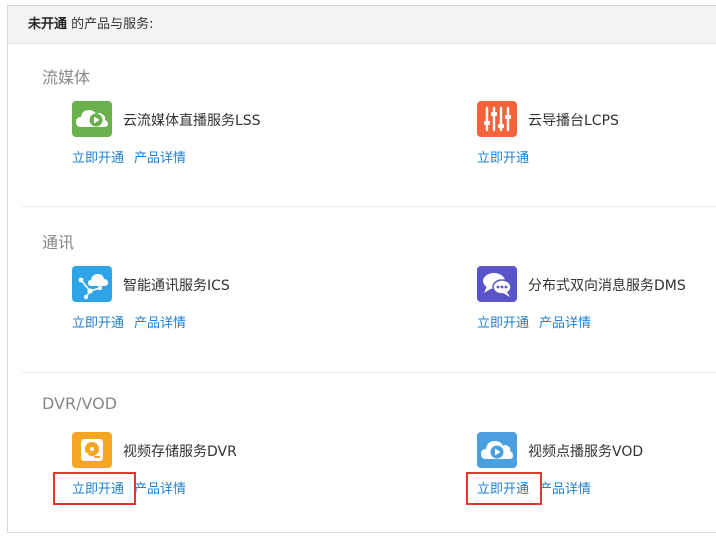  What do you see at coordinates (222, 301) in the screenshot?
I see `product-ics: 智能通讯服务ICS 立即开通 产品详情` at bounding box center [222, 301].